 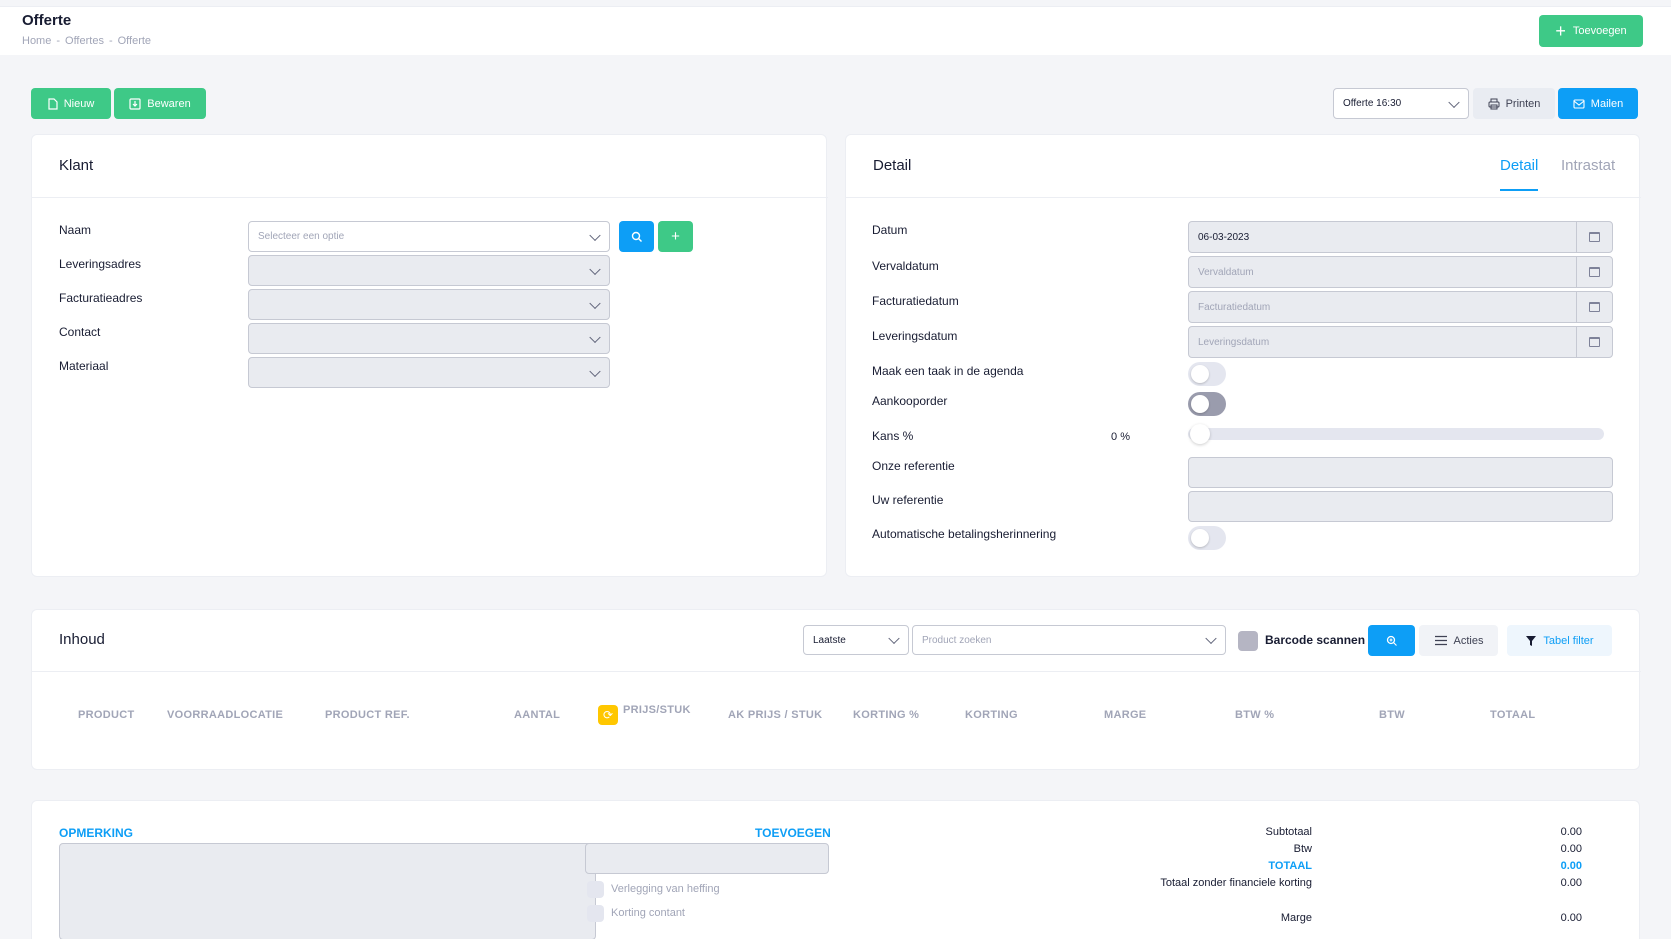 I want to click on save-button: Bewaren, so click(x=160, y=103).